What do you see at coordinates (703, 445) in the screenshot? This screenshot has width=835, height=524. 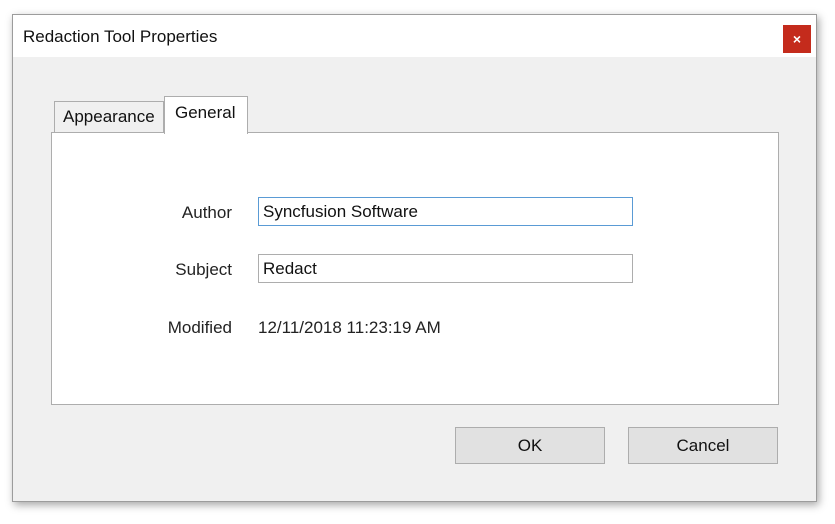 I see `cancel-button: Cancel` at bounding box center [703, 445].